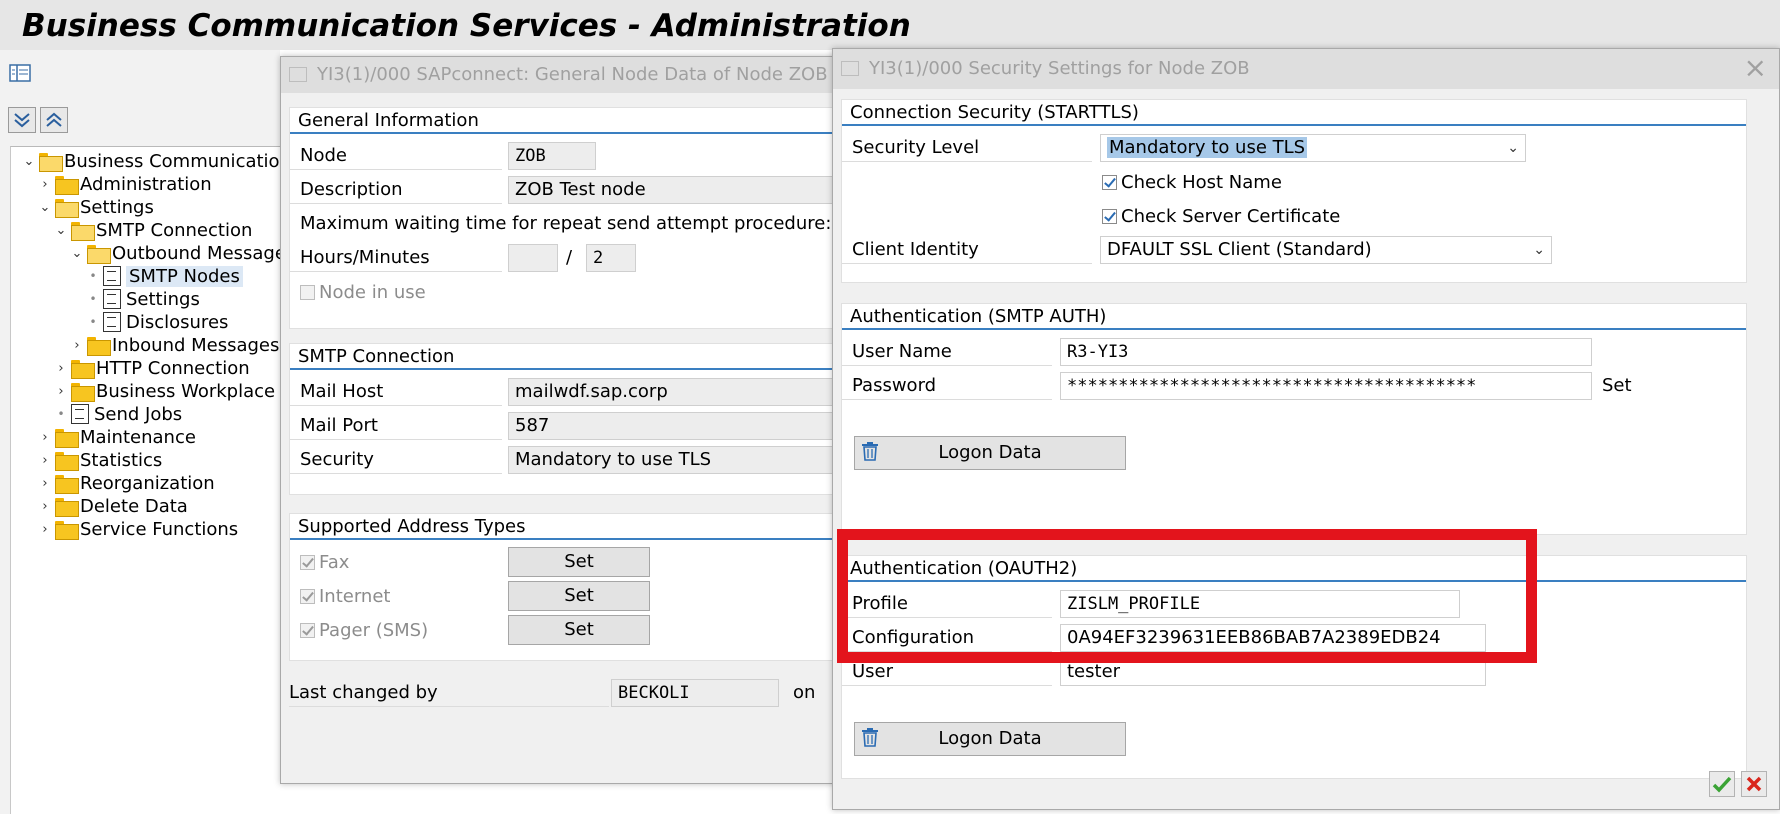 The width and height of the screenshot is (1780, 814). I want to click on node-in-use-checkbox: Node in use, so click(363, 292).